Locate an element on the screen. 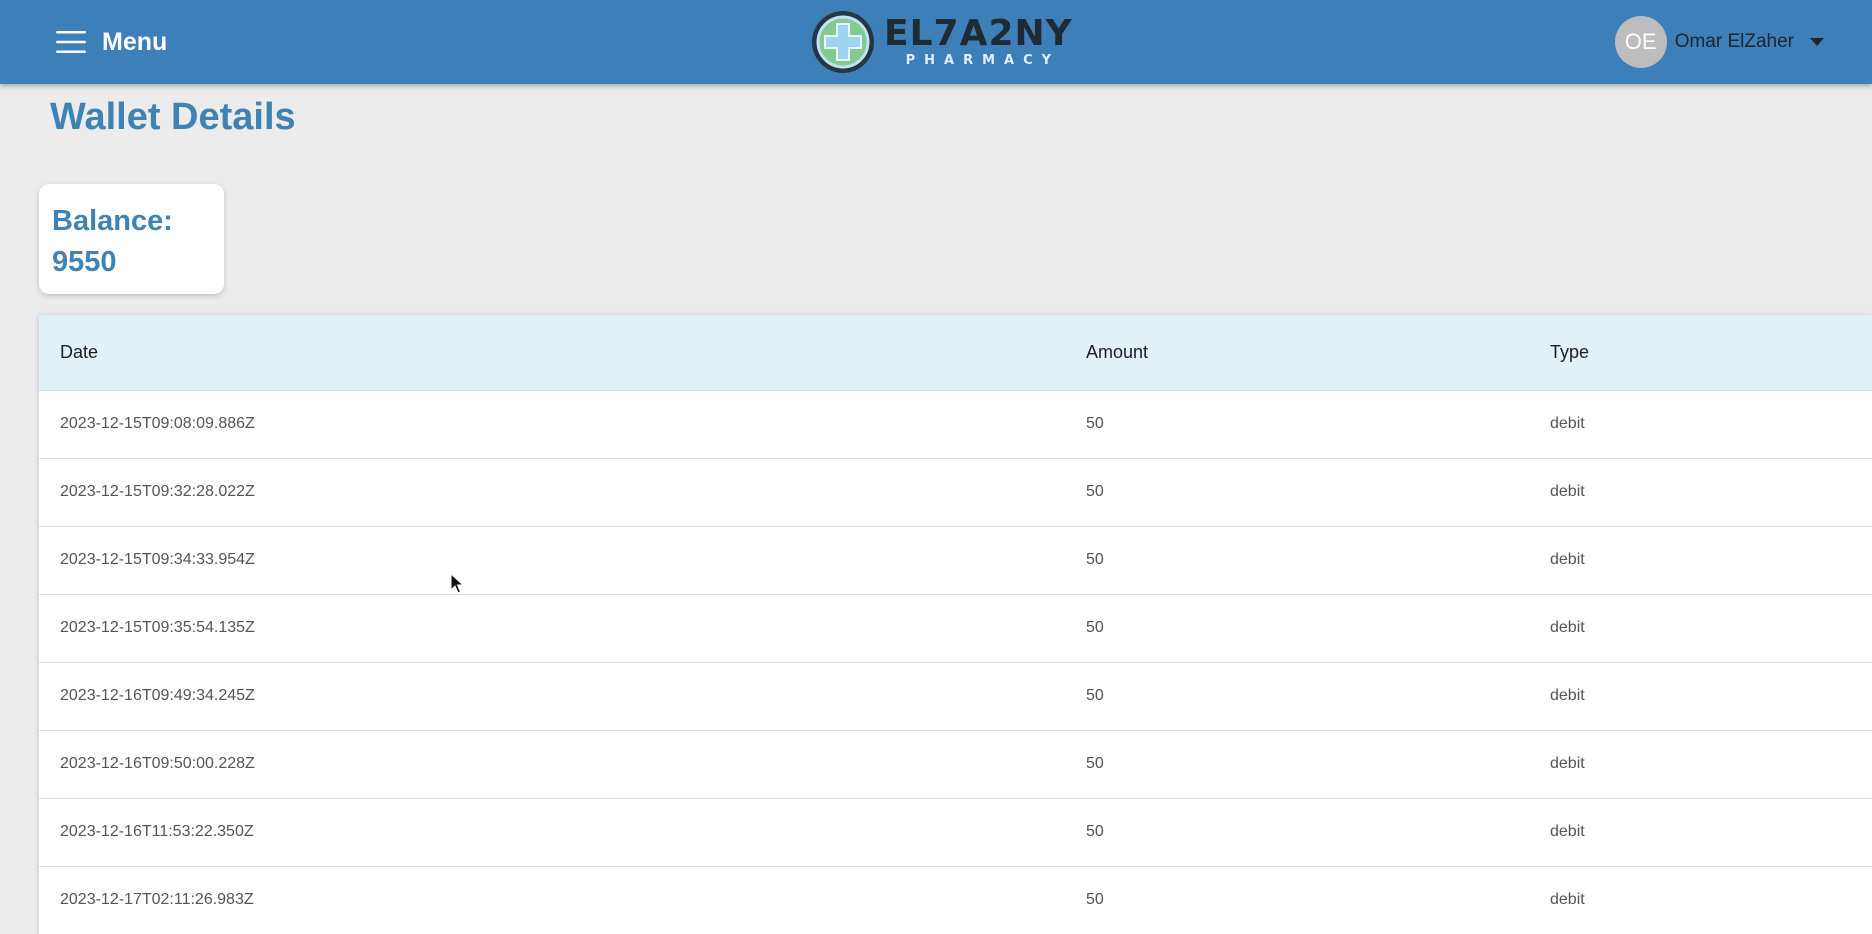 This screenshot has height=934, width=1872. logo-name: EL7A2NY is located at coordinates (978, 33).